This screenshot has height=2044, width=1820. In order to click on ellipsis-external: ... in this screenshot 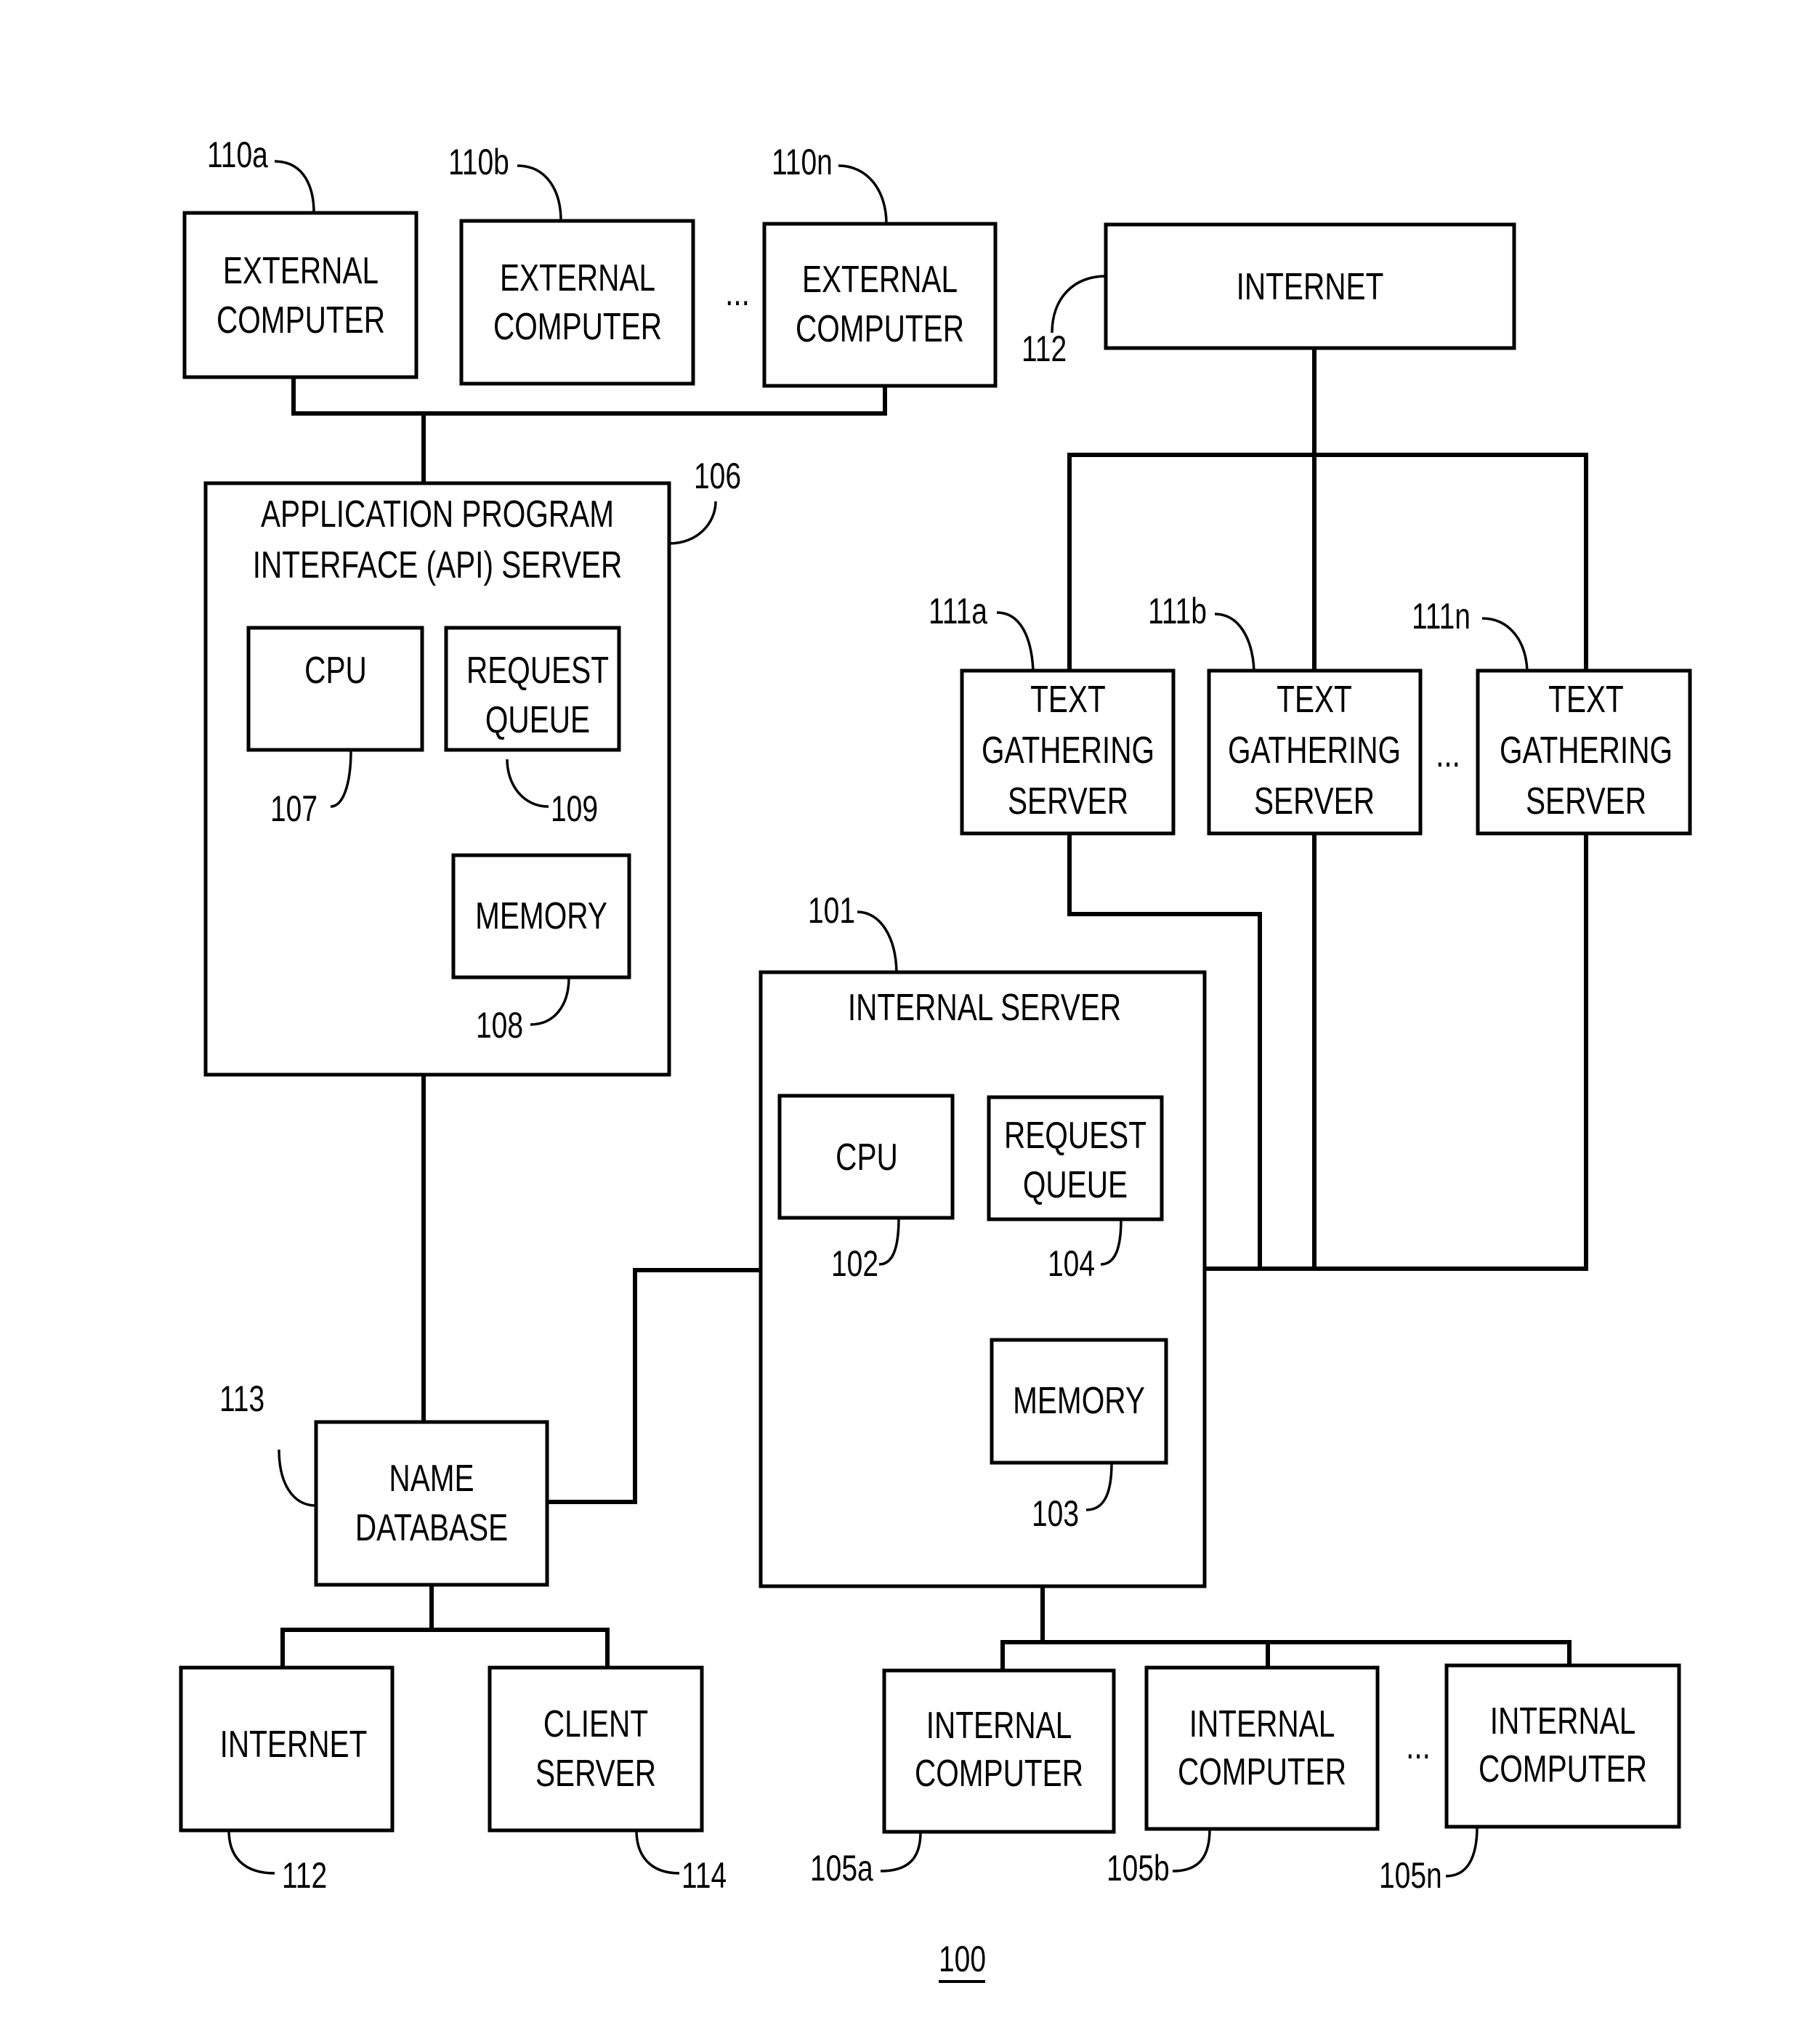, I will do `click(737, 292)`.